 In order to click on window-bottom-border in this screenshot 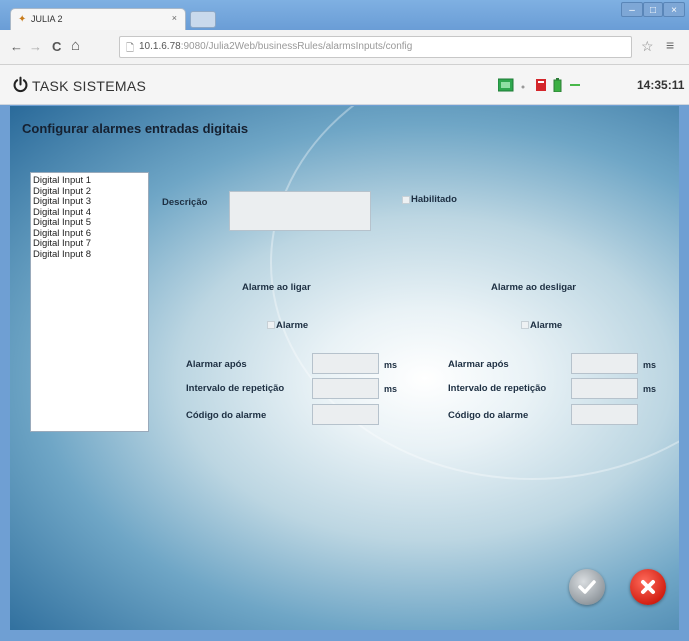, I will do `click(344, 635)`.